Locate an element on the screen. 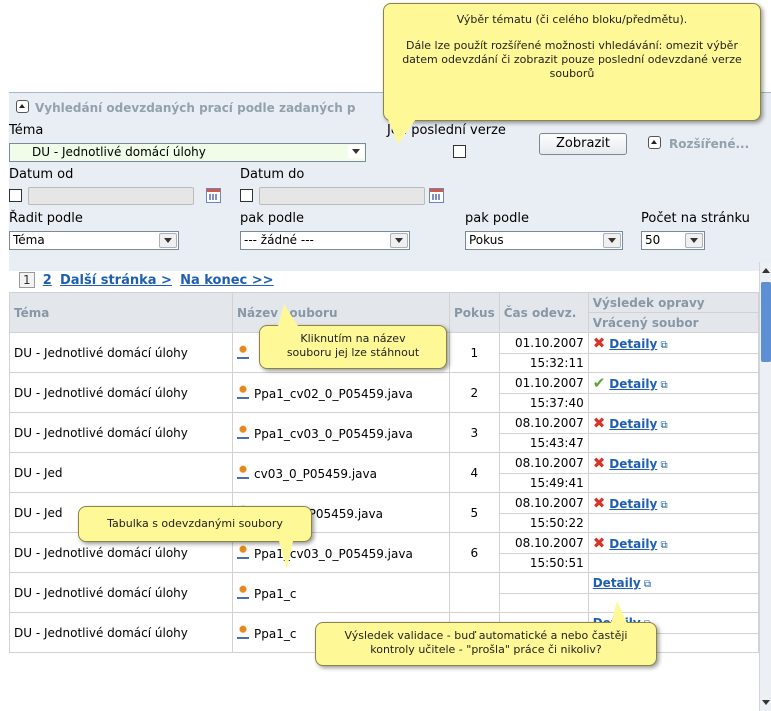 This screenshot has height=711, width=771. callout-table-text: Tabulka s odevzdanými soubory is located at coordinates (195, 523).